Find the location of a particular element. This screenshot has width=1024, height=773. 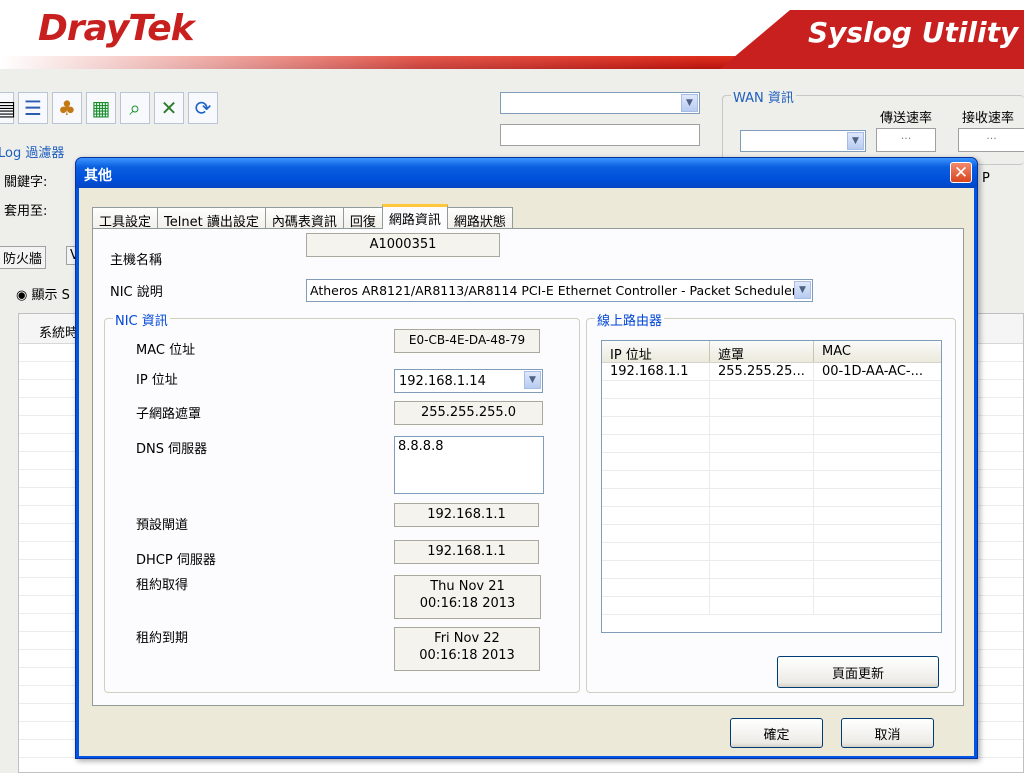

hostname-label: 主機名稱 is located at coordinates (136, 260).